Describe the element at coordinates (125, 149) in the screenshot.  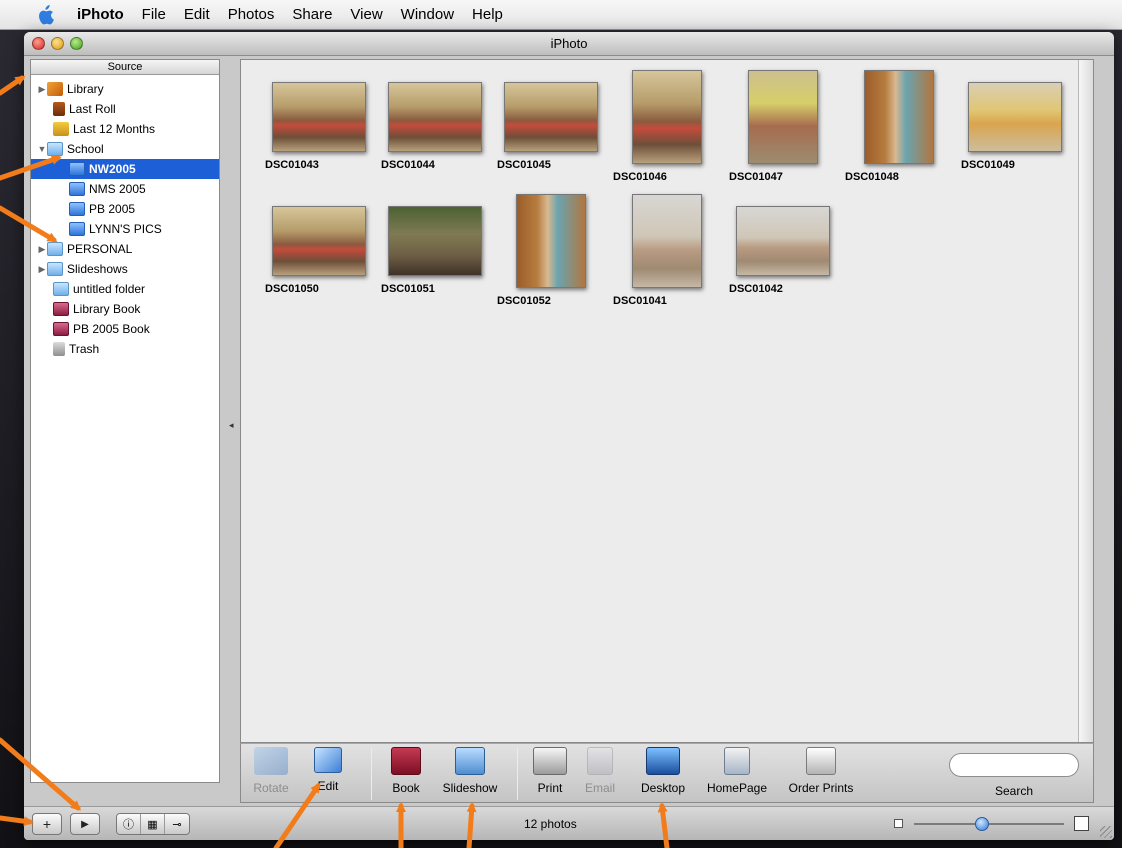
I see `source-item-school: ▼ School` at that location.